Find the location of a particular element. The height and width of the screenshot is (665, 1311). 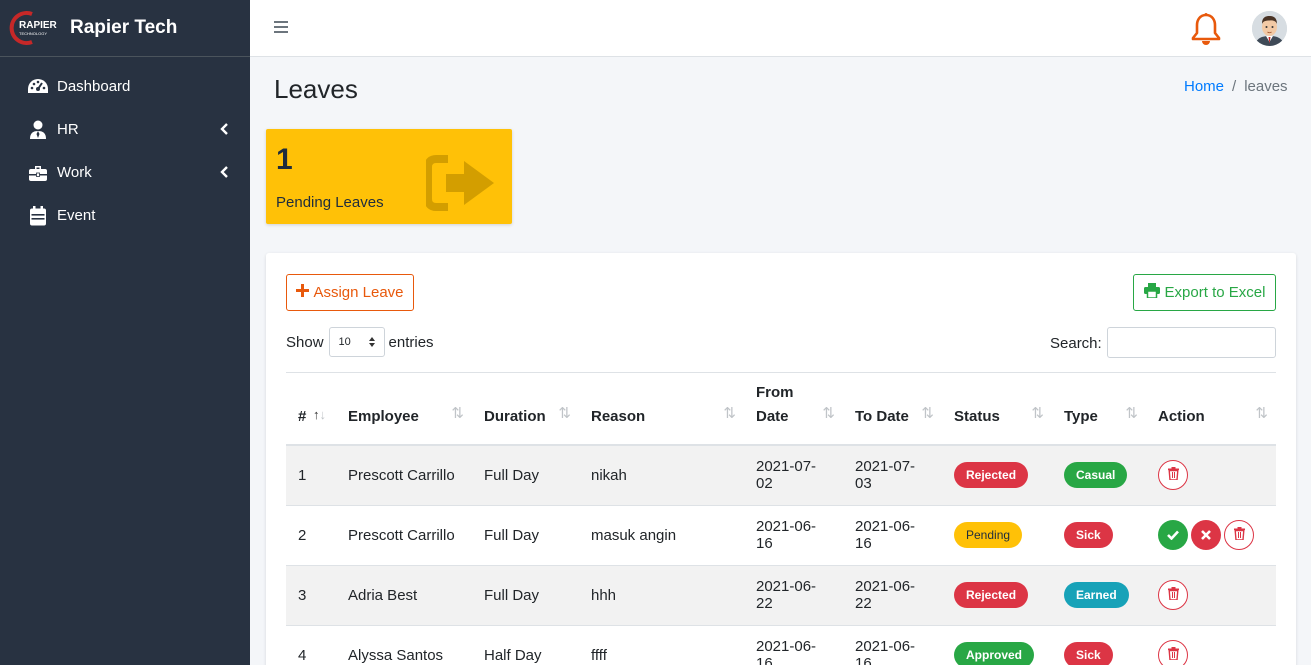

show-label: Show is located at coordinates (305, 342).